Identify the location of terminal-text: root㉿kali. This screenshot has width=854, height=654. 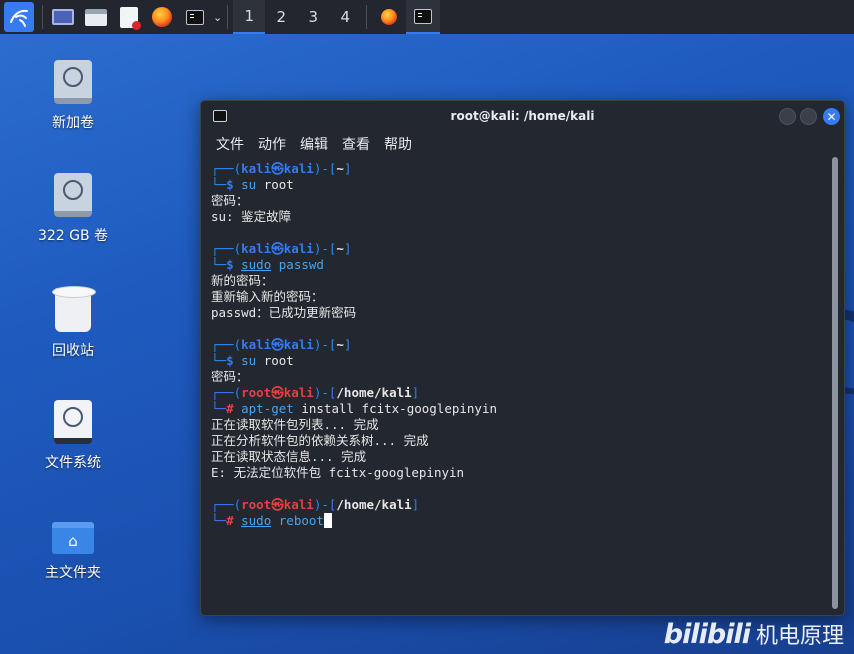
(277, 392).